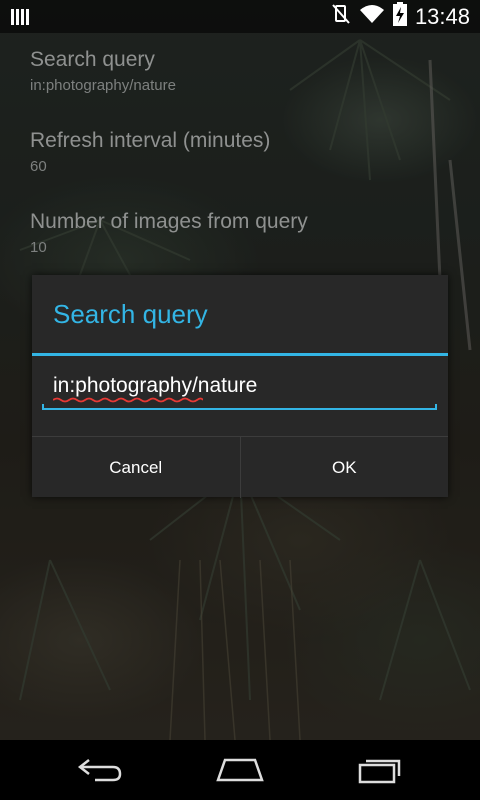 This screenshot has height=800, width=480. I want to click on input-underline, so click(239, 407).